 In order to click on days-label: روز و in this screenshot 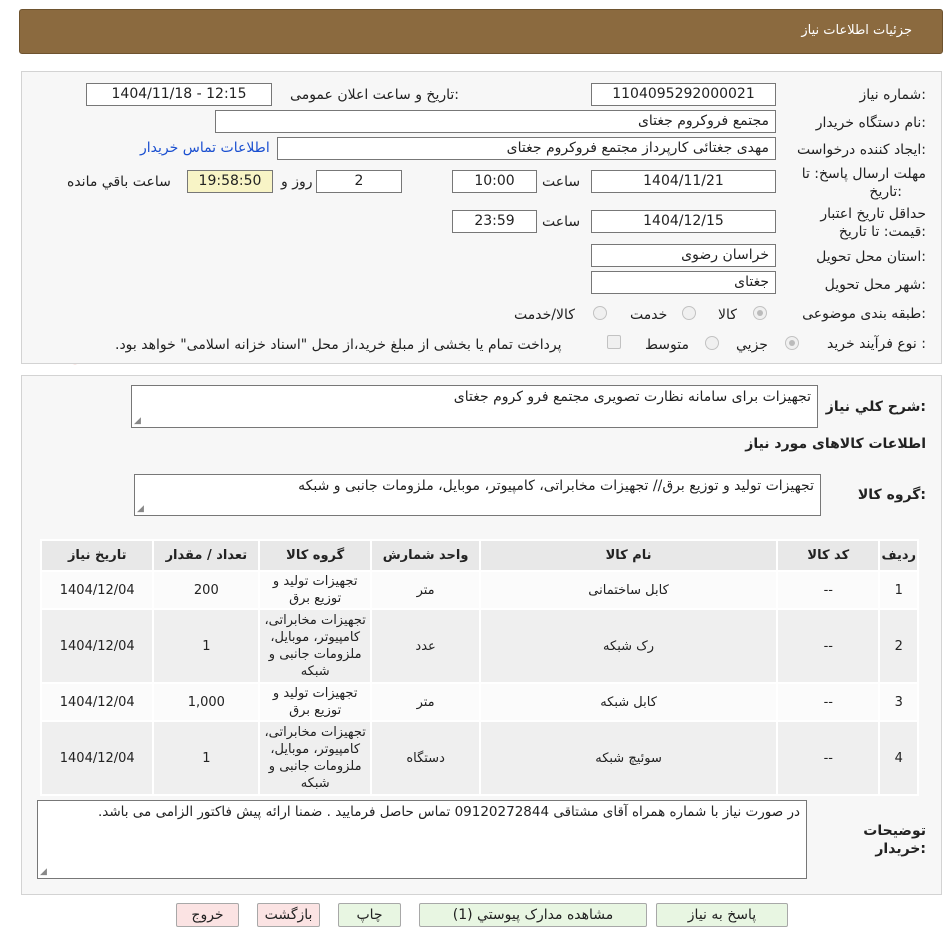, I will do `click(297, 182)`.